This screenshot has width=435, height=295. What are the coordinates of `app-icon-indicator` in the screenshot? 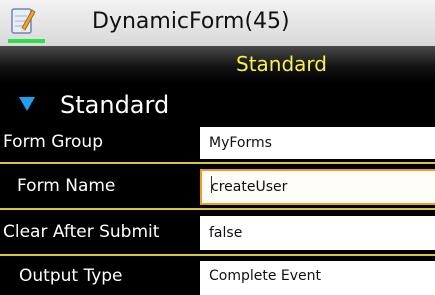 It's located at (26, 41).